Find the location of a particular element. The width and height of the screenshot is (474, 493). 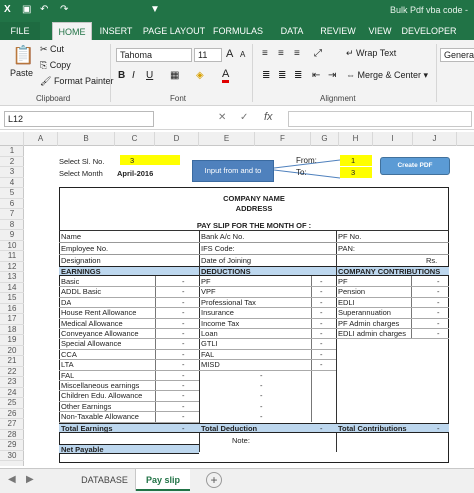

row-header: 27 is located at coordinates (12, 424).